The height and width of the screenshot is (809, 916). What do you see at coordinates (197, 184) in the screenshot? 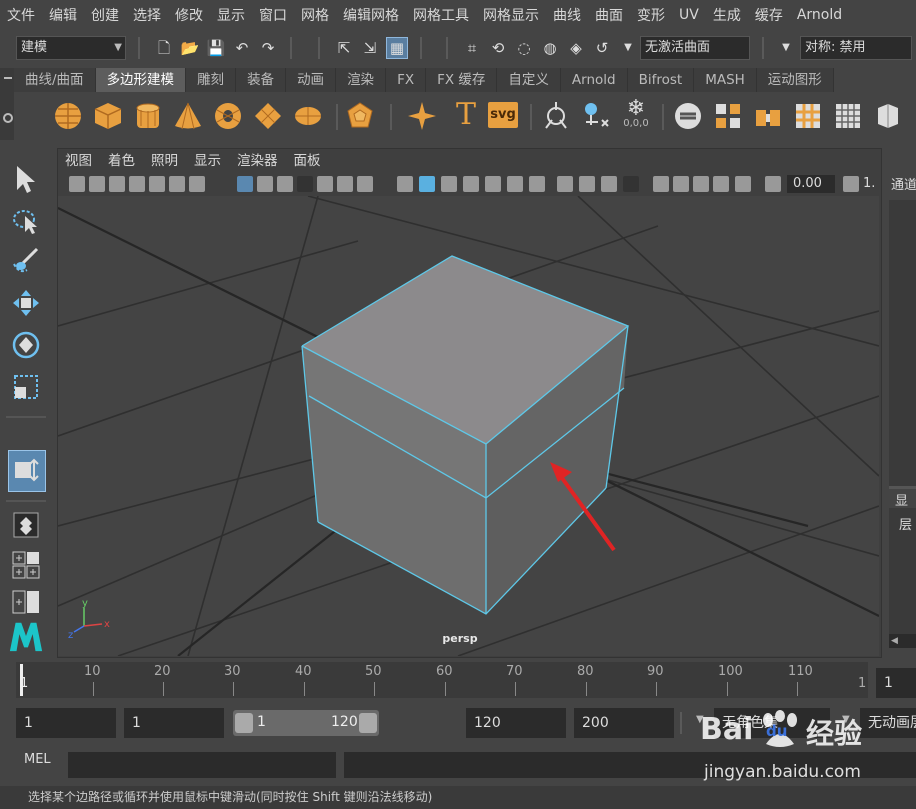
I see `grid-toggle-icon` at bounding box center [197, 184].